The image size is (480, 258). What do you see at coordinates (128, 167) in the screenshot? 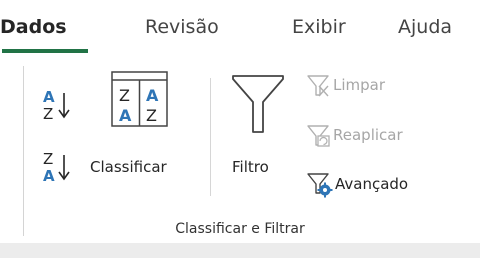
I see `classificar-label: Classificar` at bounding box center [128, 167].